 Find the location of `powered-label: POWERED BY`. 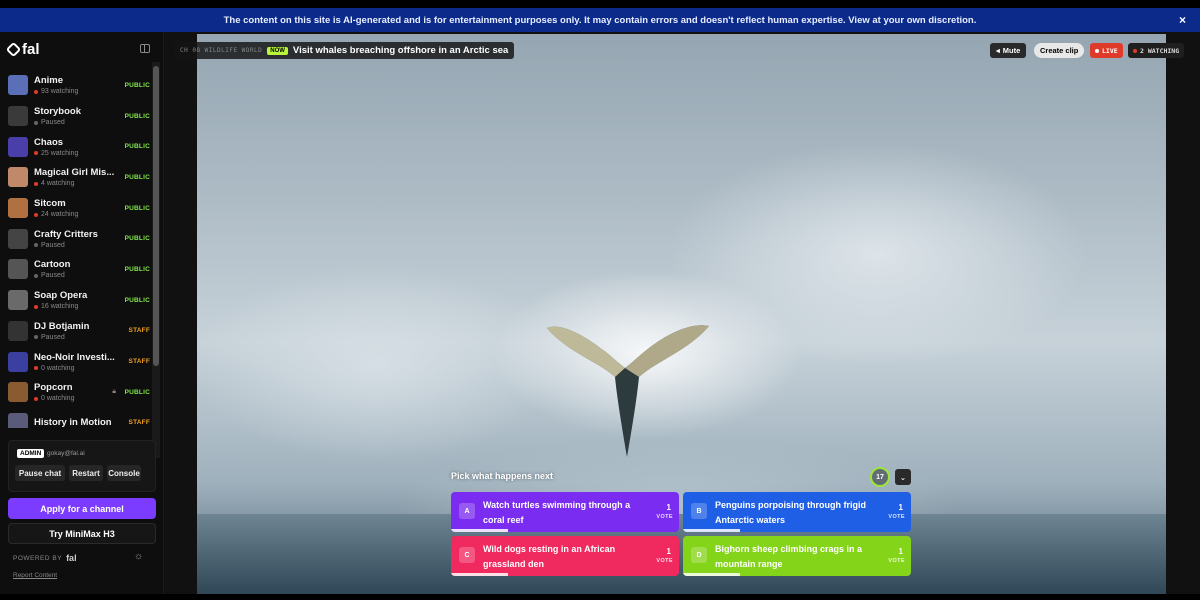

powered-label: POWERED BY is located at coordinates (38, 558).